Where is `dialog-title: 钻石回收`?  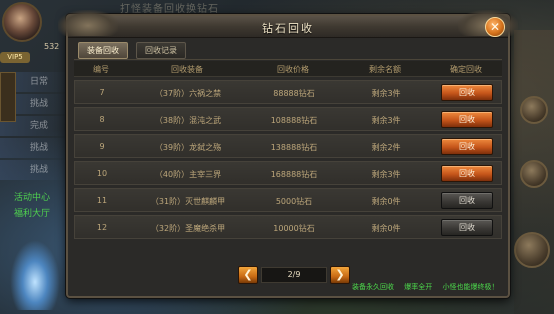
dialog-title: 钻石回收 is located at coordinates (288, 28).